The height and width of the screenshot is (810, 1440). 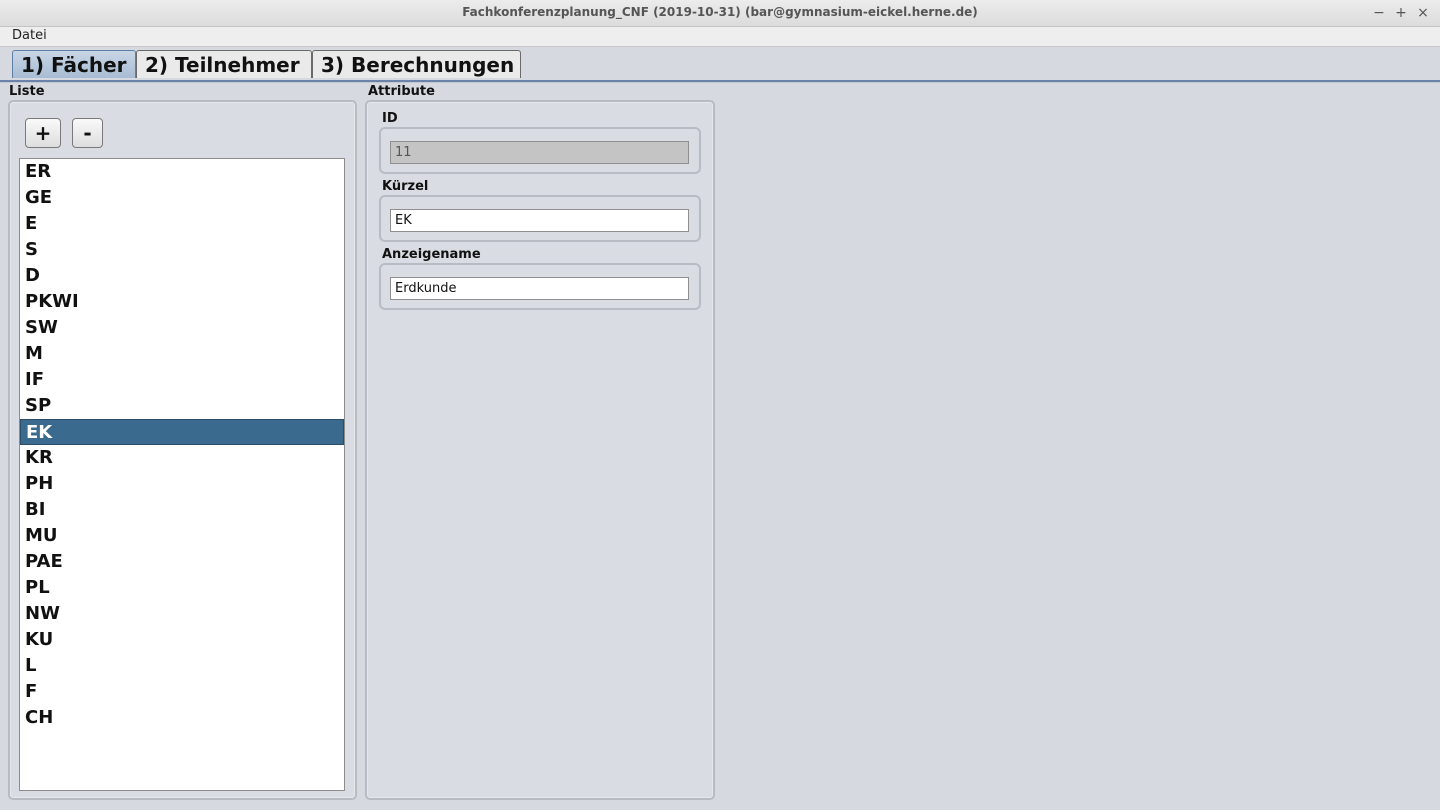 I want to click on list-item: M, so click(x=182, y=354).